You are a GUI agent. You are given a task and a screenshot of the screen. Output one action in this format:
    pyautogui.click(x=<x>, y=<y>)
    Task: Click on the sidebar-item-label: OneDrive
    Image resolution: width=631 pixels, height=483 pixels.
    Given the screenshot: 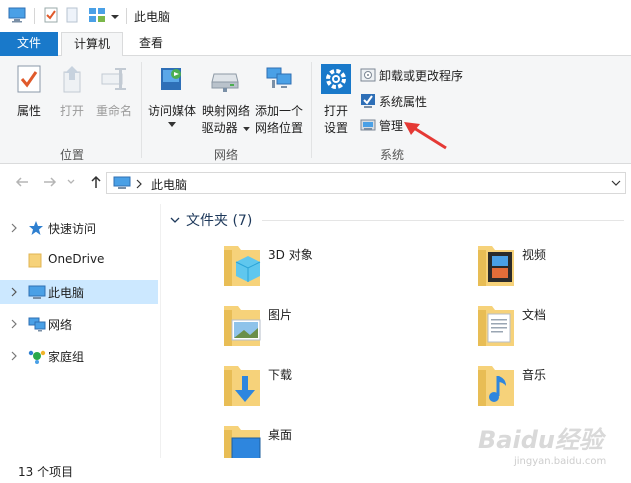 What is the action you would take?
    pyautogui.click(x=76, y=259)
    